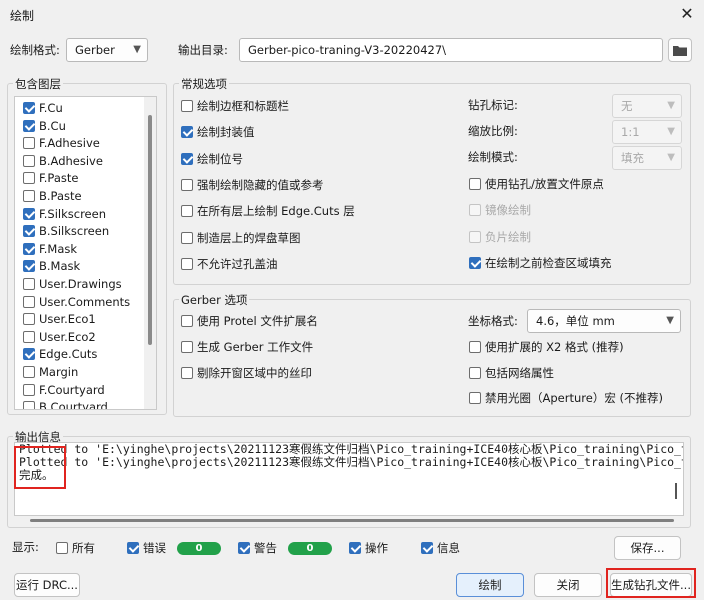 This screenshot has height=600, width=704. I want to click on layers-scrollbar, so click(150, 253).